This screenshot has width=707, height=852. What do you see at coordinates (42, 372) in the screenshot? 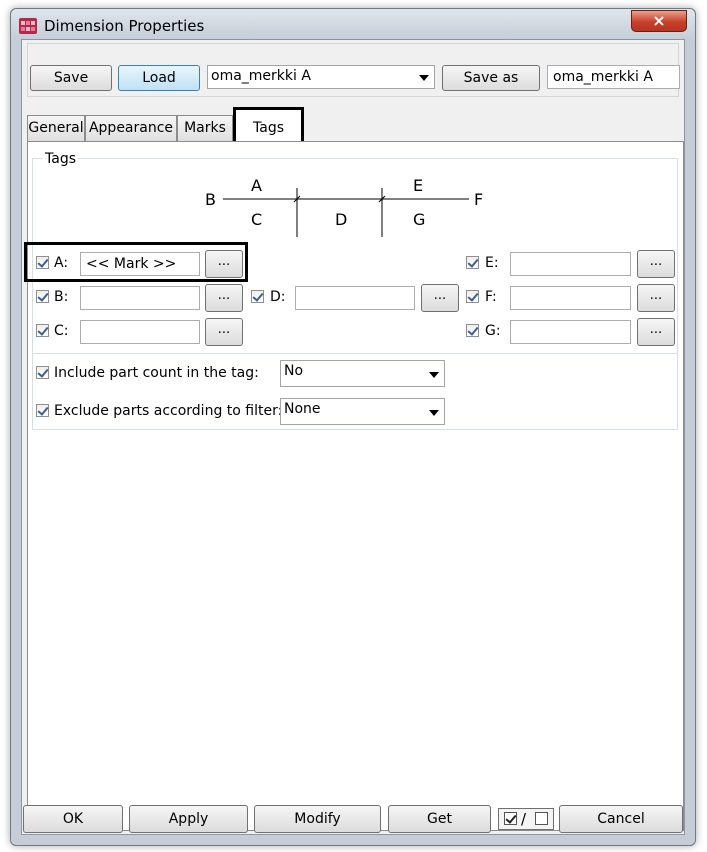
I see `include-part-count-checkbox` at bounding box center [42, 372].